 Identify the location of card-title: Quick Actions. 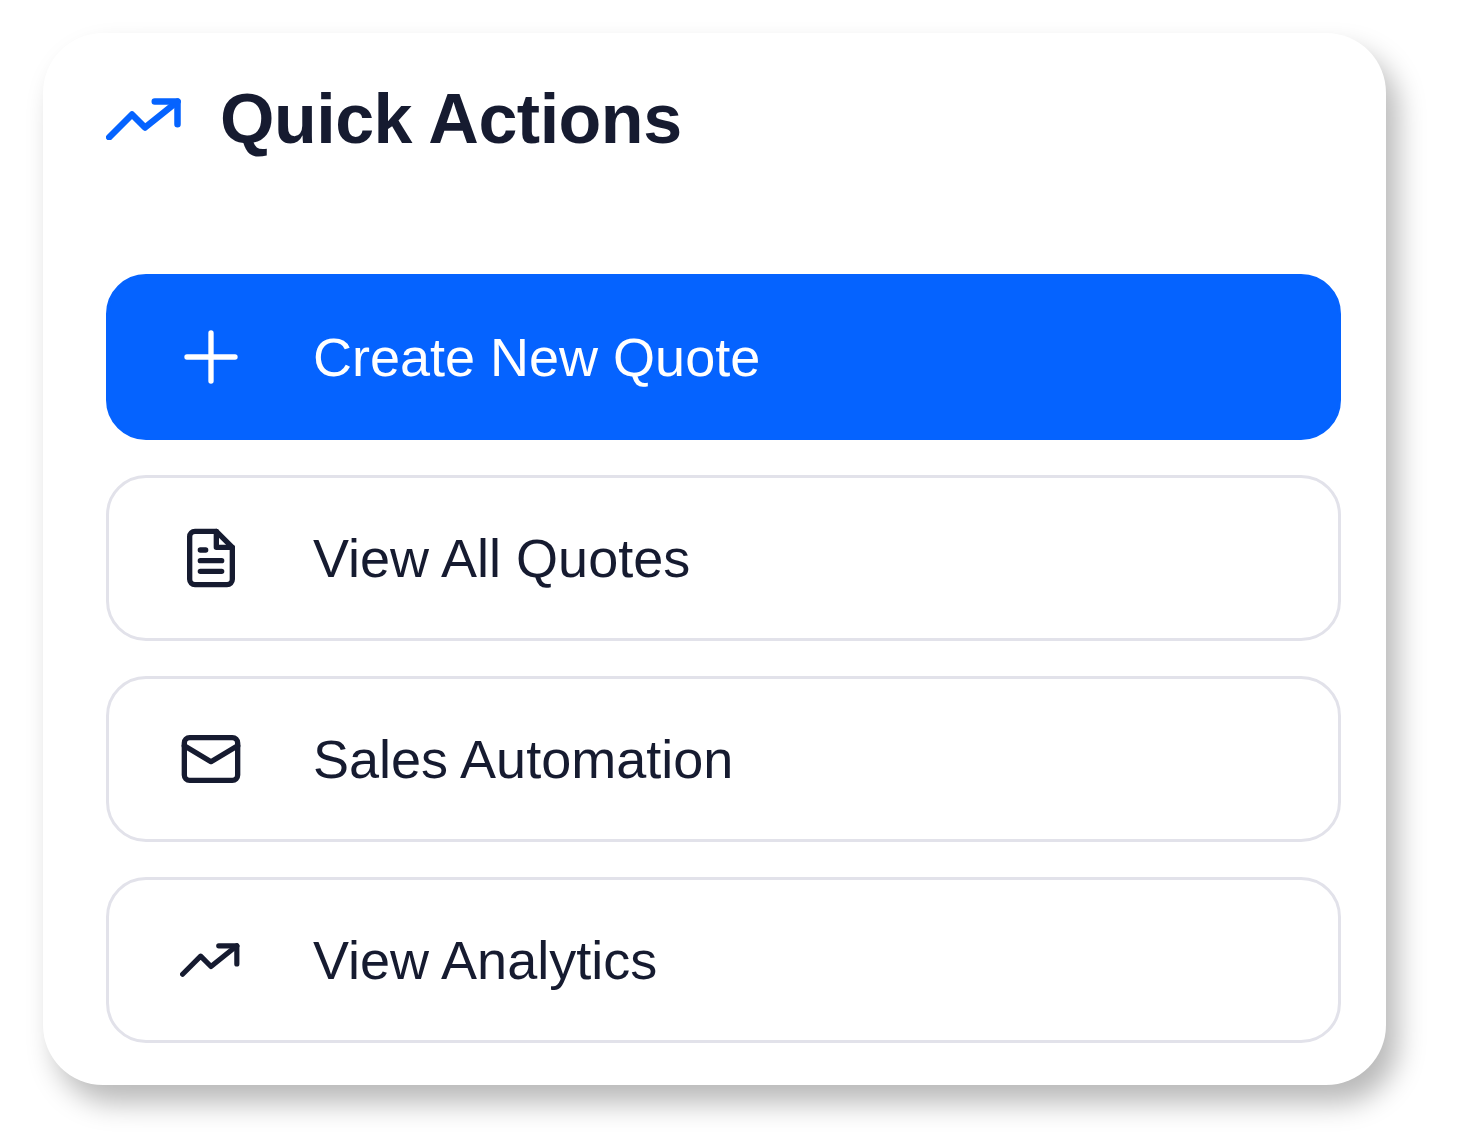
(451, 119).